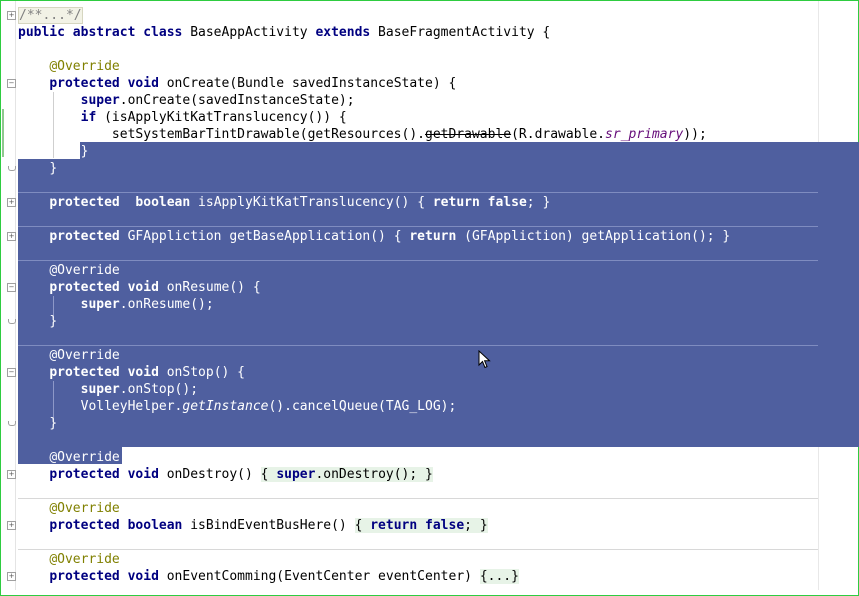 Image resolution: width=859 pixels, height=596 pixels. Describe the element at coordinates (209, 287) in the screenshot. I see `code-text: onResume() {` at that location.